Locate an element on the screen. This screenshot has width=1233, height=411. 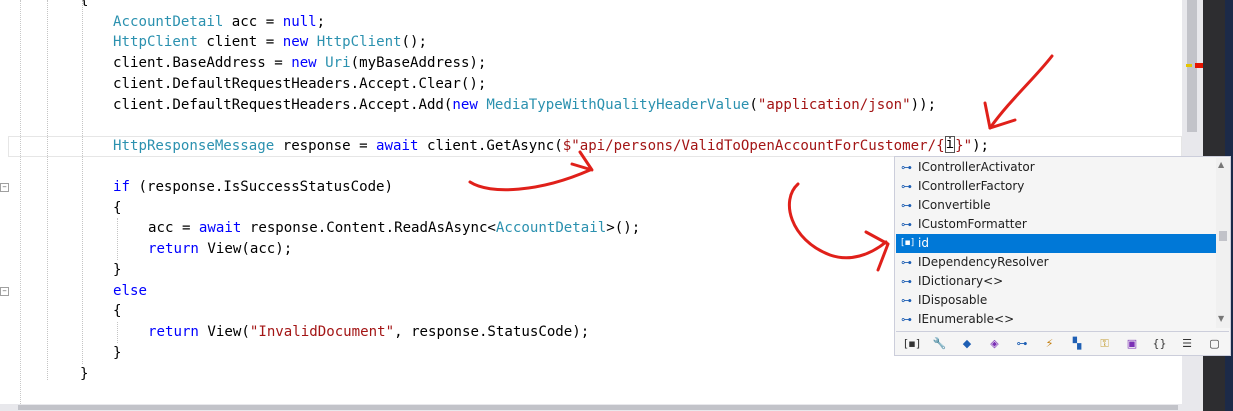
annotation-arrow-curve is located at coordinates (838, 221).